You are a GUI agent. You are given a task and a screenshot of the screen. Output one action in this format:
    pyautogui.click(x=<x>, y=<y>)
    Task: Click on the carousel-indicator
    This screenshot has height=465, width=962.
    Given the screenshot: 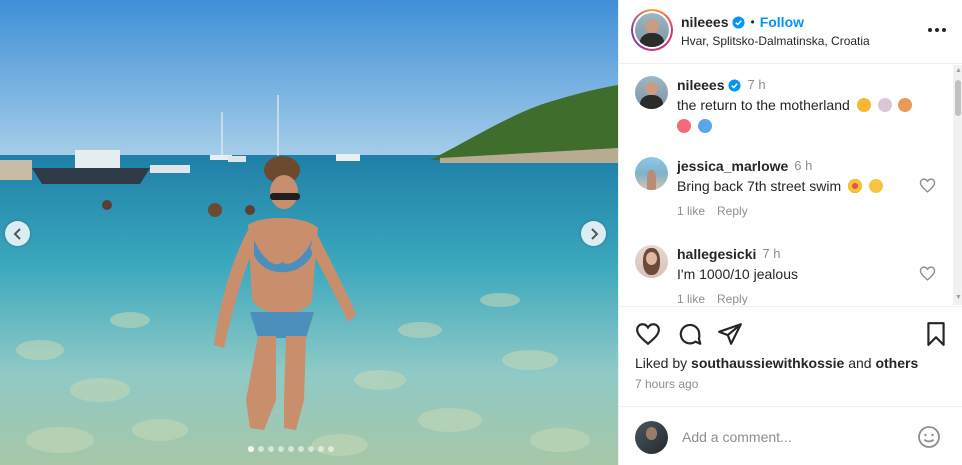 What is the action you would take?
    pyautogui.click(x=291, y=449)
    